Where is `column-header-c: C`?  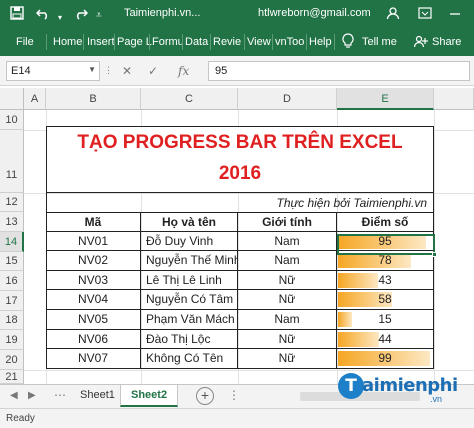 column-header-c: C is located at coordinates (189, 99).